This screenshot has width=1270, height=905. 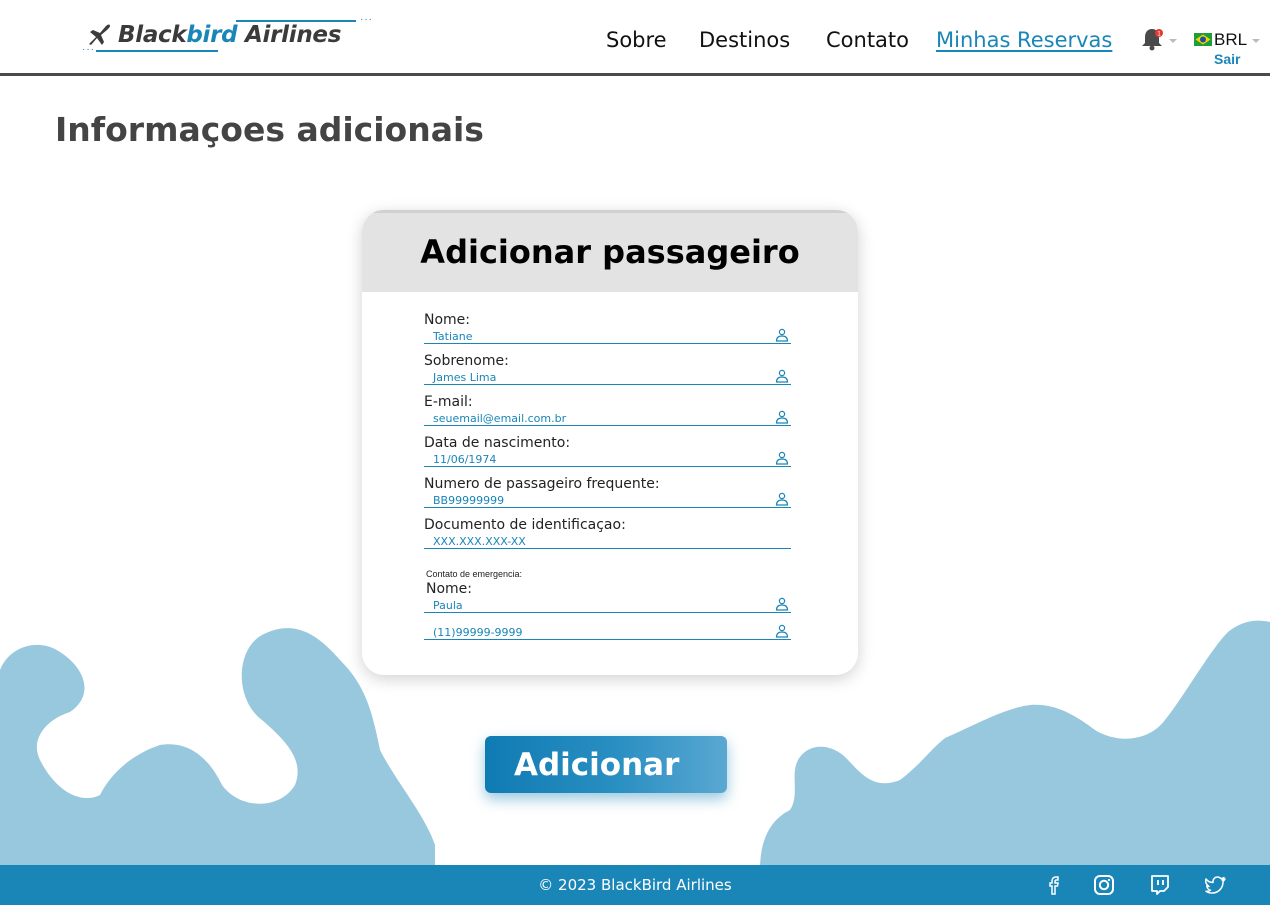 I want to click on field-emergency-phone: (11)99999-9999, so click(x=607, y=632).